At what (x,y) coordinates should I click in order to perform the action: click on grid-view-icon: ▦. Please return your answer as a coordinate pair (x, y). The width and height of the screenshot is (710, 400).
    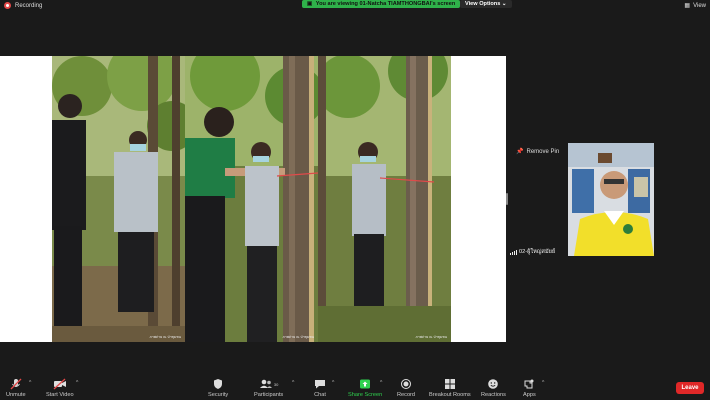
    Looking at the image, I should click on (687, 6).